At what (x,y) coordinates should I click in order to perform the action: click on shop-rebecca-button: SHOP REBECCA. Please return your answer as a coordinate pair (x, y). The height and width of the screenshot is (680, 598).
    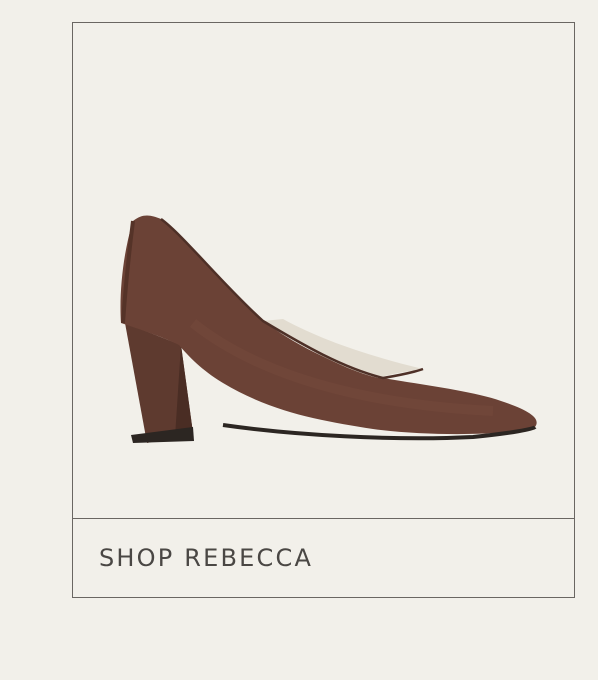
    Looking at the image, I should click on (323, 558).